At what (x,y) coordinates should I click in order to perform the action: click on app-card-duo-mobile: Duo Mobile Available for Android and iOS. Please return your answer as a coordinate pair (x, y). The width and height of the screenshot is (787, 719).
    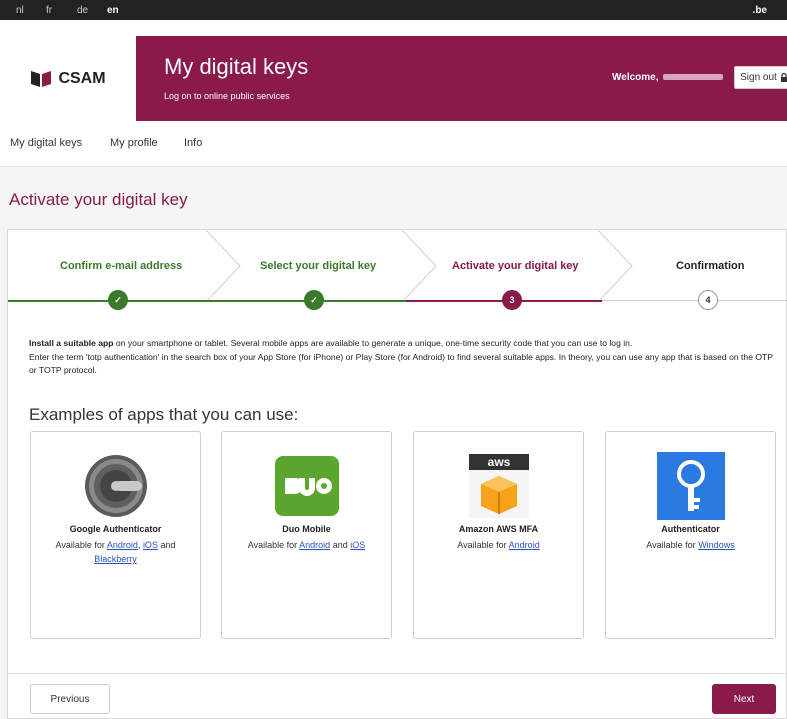
    Looking at the image, I should click on (306, 535).